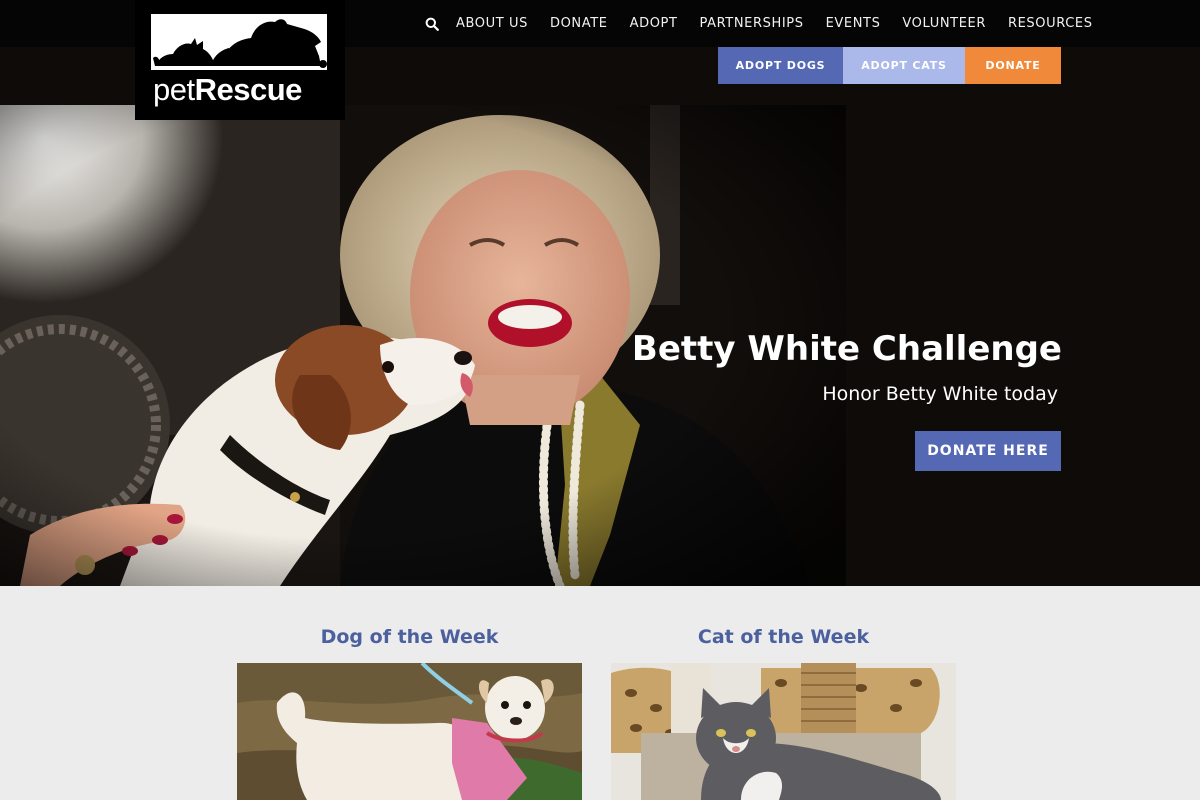  I want to click on petrescue-logo: petRescue, so click(240, 60).